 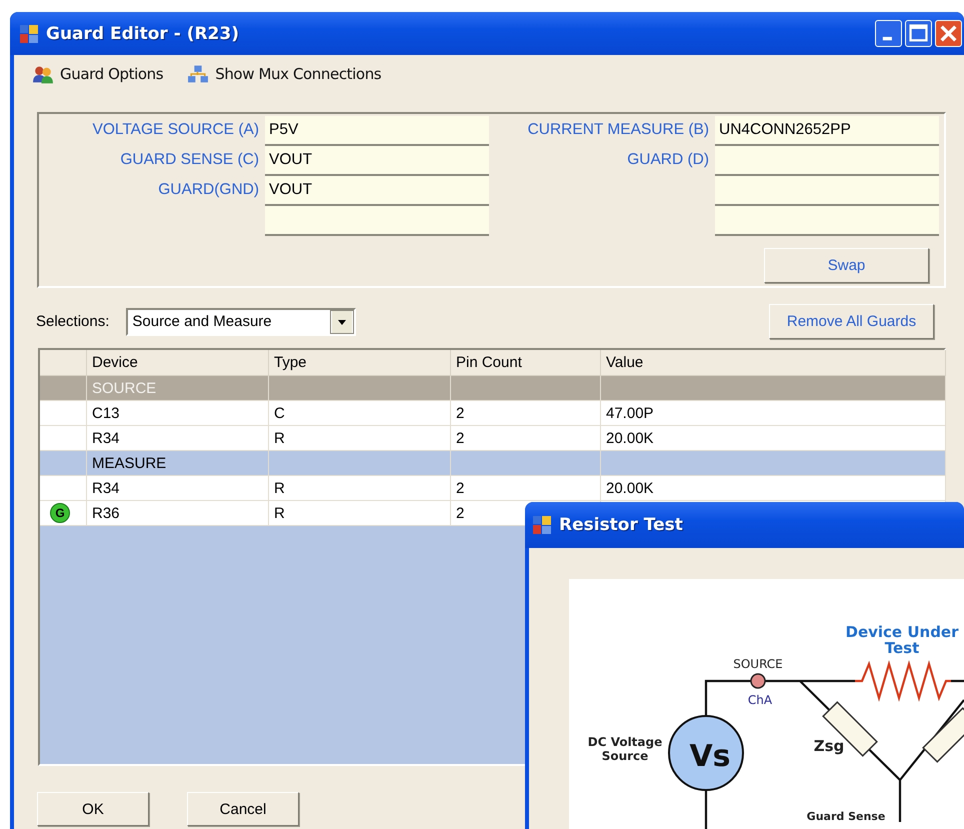 I want to click on table-cell: SOURCE, so click(x=177, y=388).